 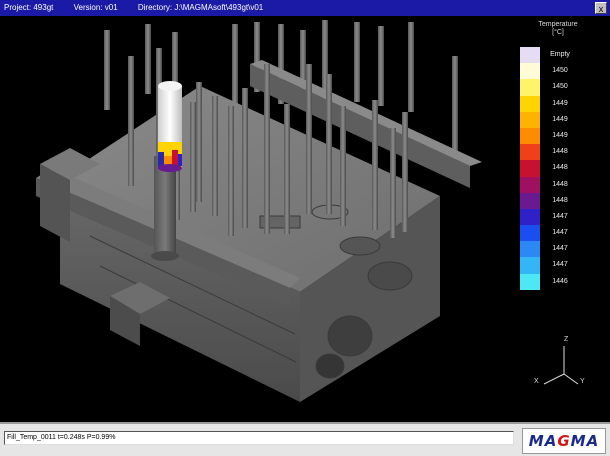 I want to click on legend-label: Empty, so click(x=560, y=54).